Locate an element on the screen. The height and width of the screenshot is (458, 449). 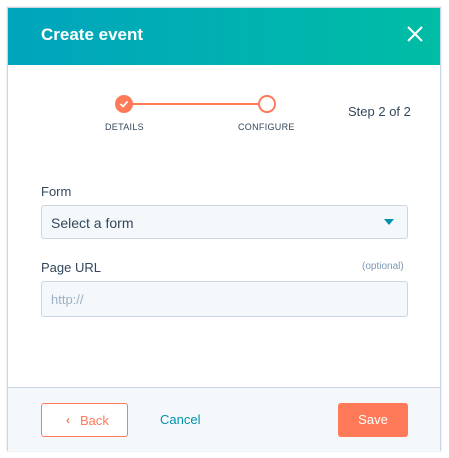
step-details-label: DETAILS is located at coordinates (124, 127).